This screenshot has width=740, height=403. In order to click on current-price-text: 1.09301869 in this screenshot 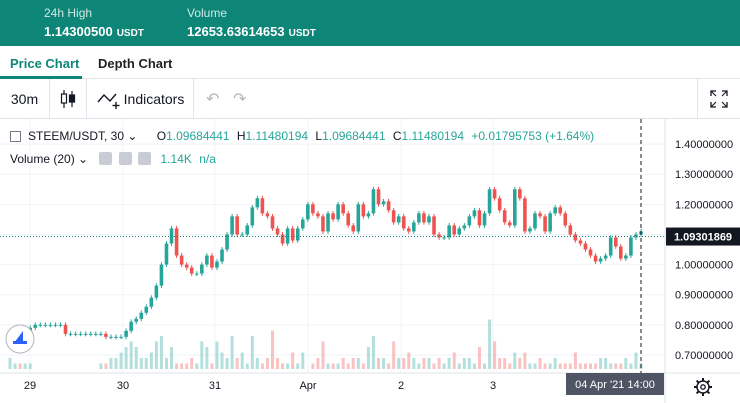, I will do `click(703, 238)`.